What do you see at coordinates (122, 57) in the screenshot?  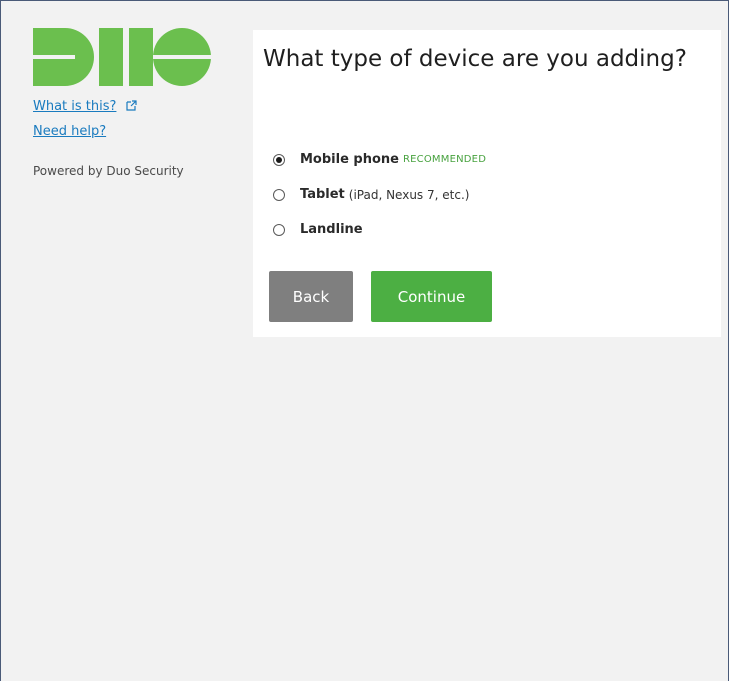 I see `duo-logo` at bounding box center [122, 57].